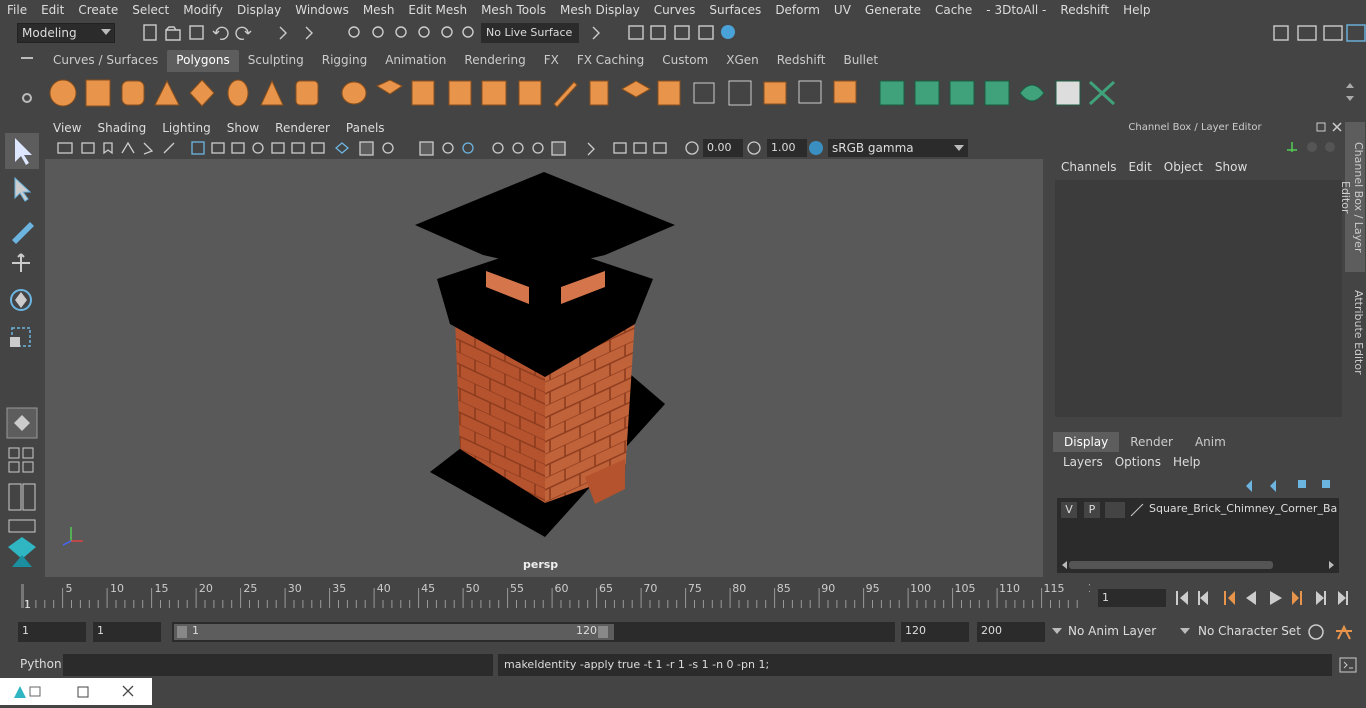 This screenshot has width=1366, height=708. I want to click on paint-select-icon, so click(23, 233).